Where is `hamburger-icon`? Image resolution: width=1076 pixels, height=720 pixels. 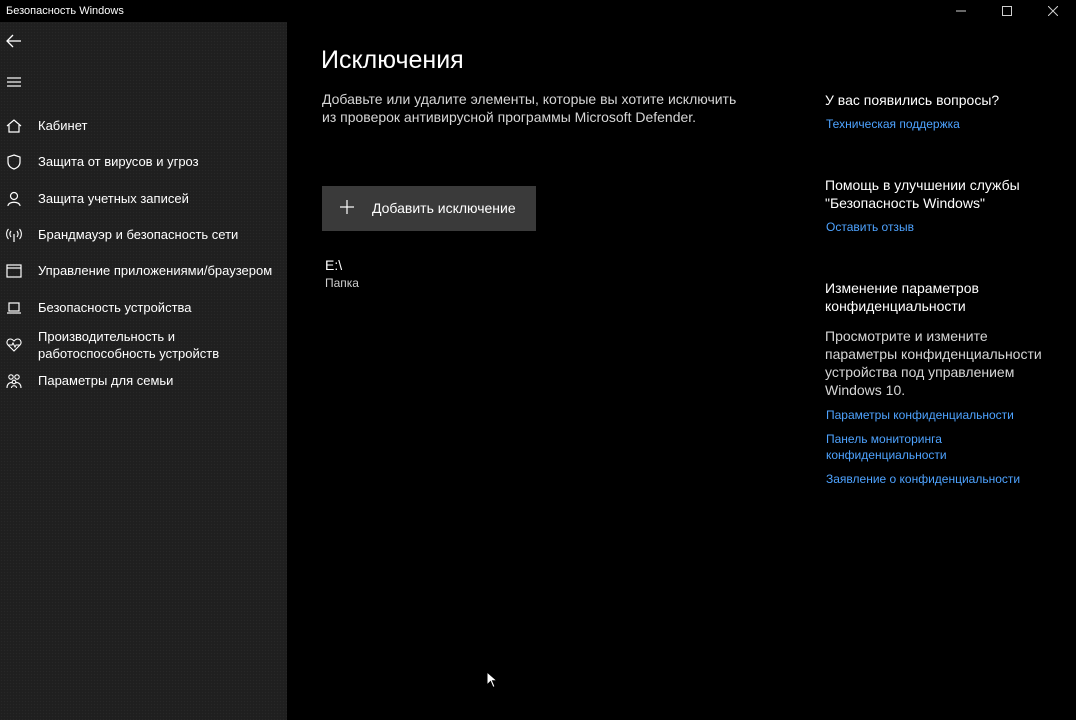
hamburger-icon is located at coordinates (14, 82).